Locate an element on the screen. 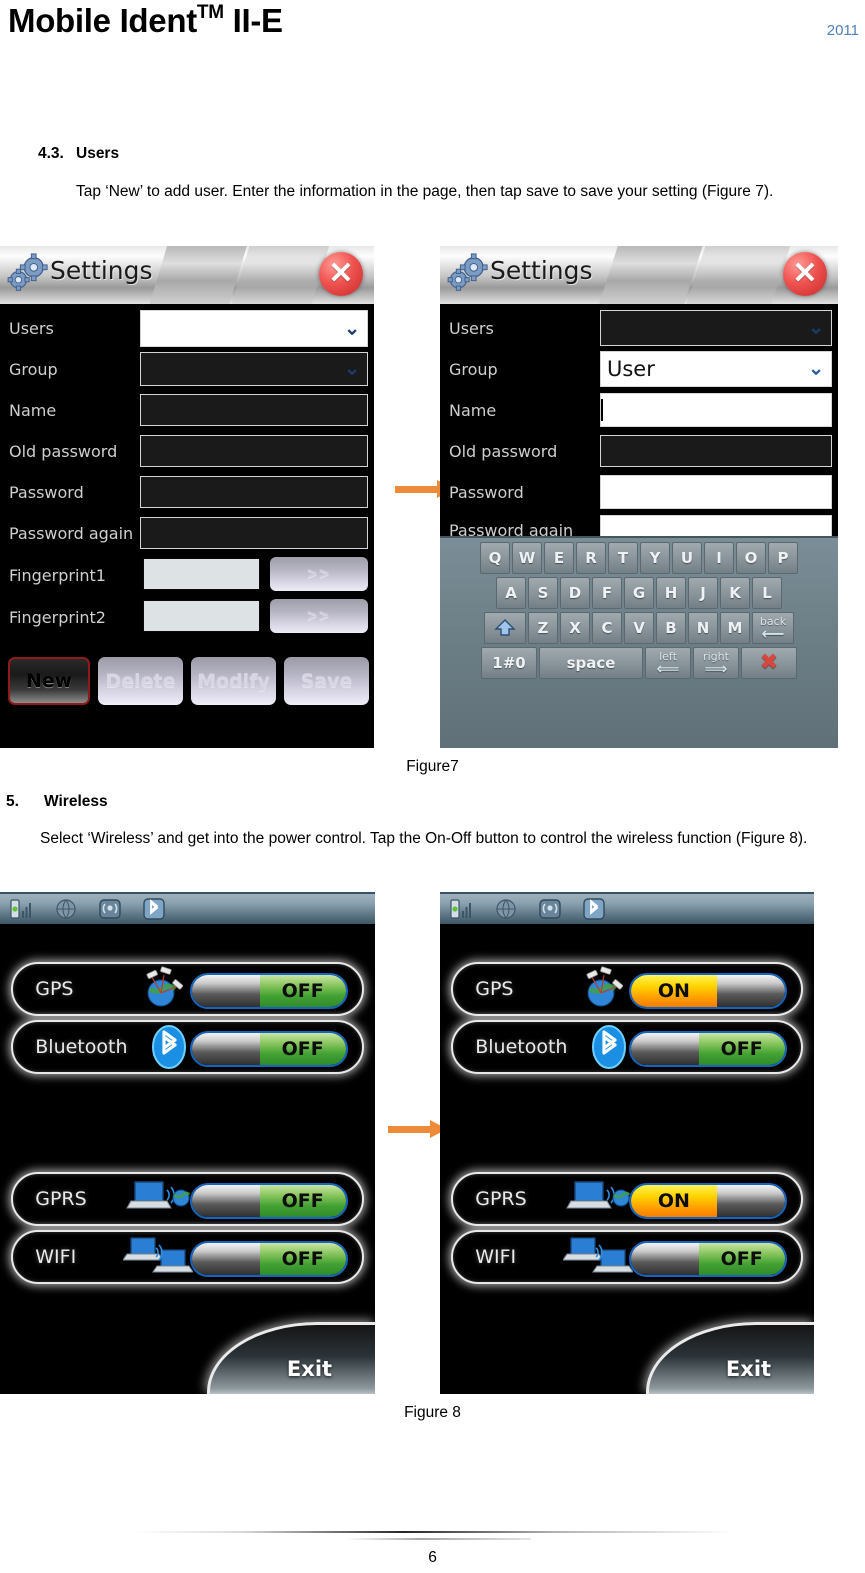 The height and width of the screenshot is (1573, 865). key-y: Y is located at coordinates (655, 558).